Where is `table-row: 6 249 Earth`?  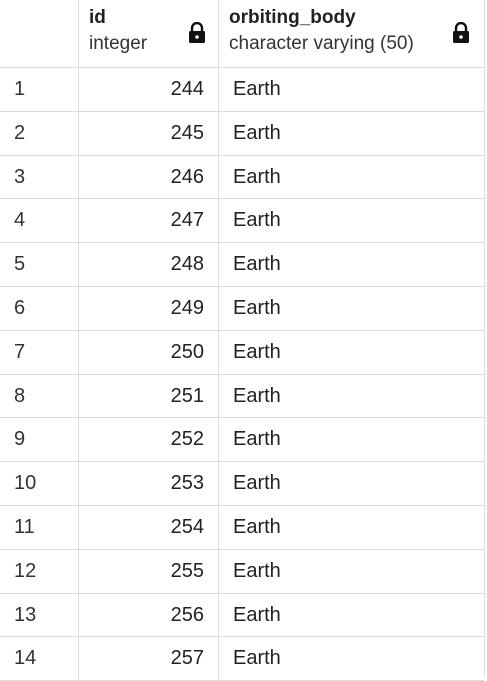 table-row: 6 249 Earth is located at coordinates (242, 308).